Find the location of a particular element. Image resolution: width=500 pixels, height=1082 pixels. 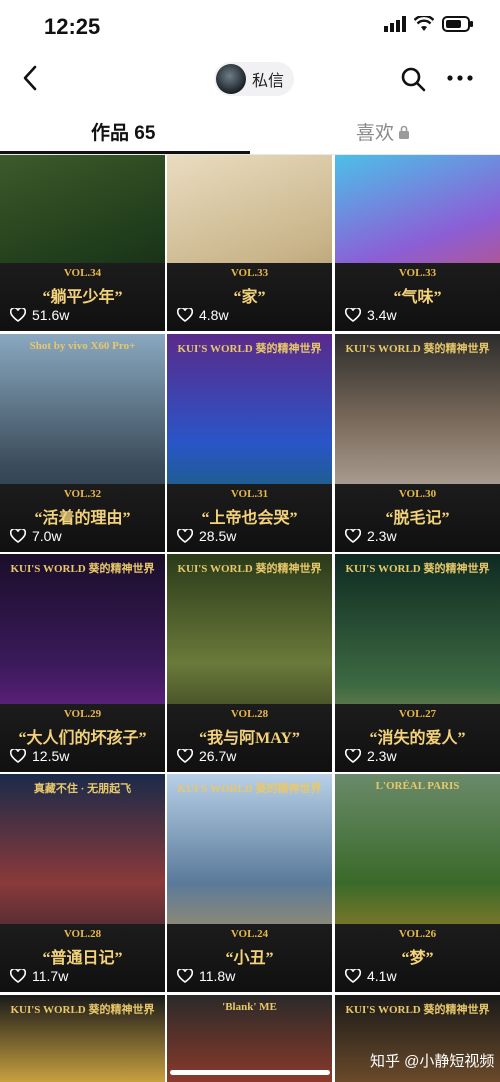

video-tile: KUI'S WORLD 葵的精神世界 VOL.24 “小丑” 11.8w is located at coordinates (249, 883).